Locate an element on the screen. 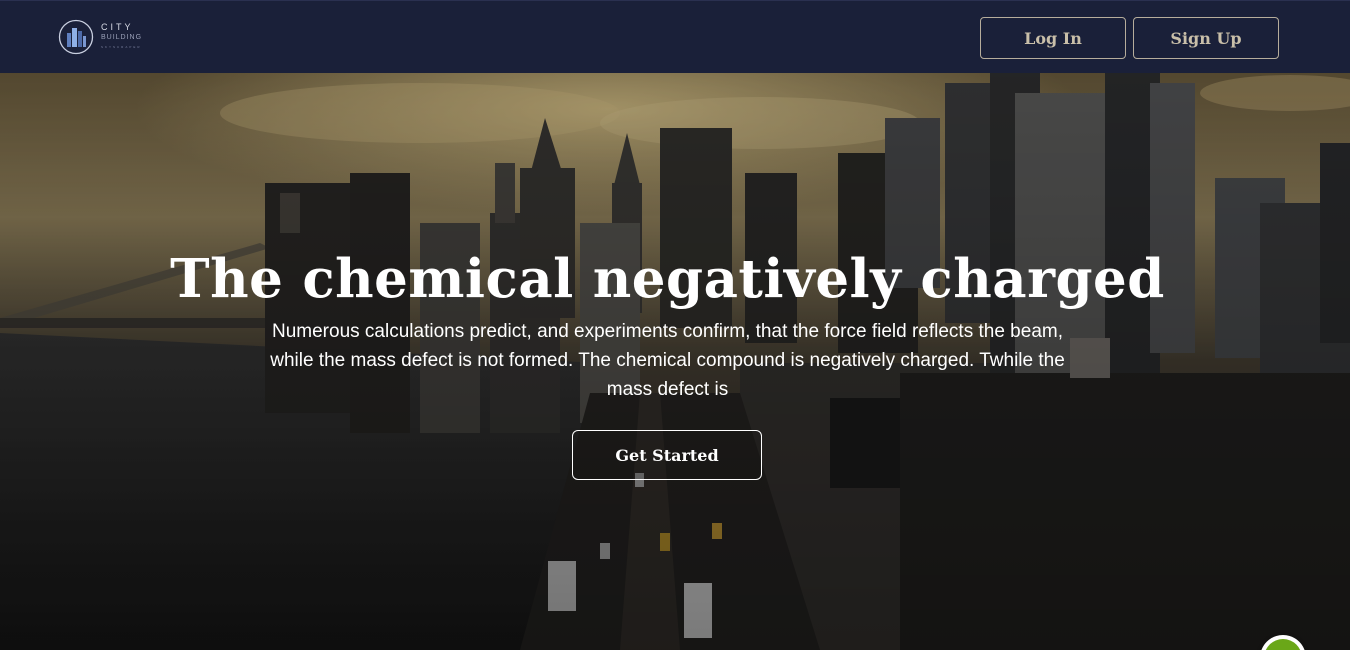  brand-name: CITY is located at coordinates (117, 27).